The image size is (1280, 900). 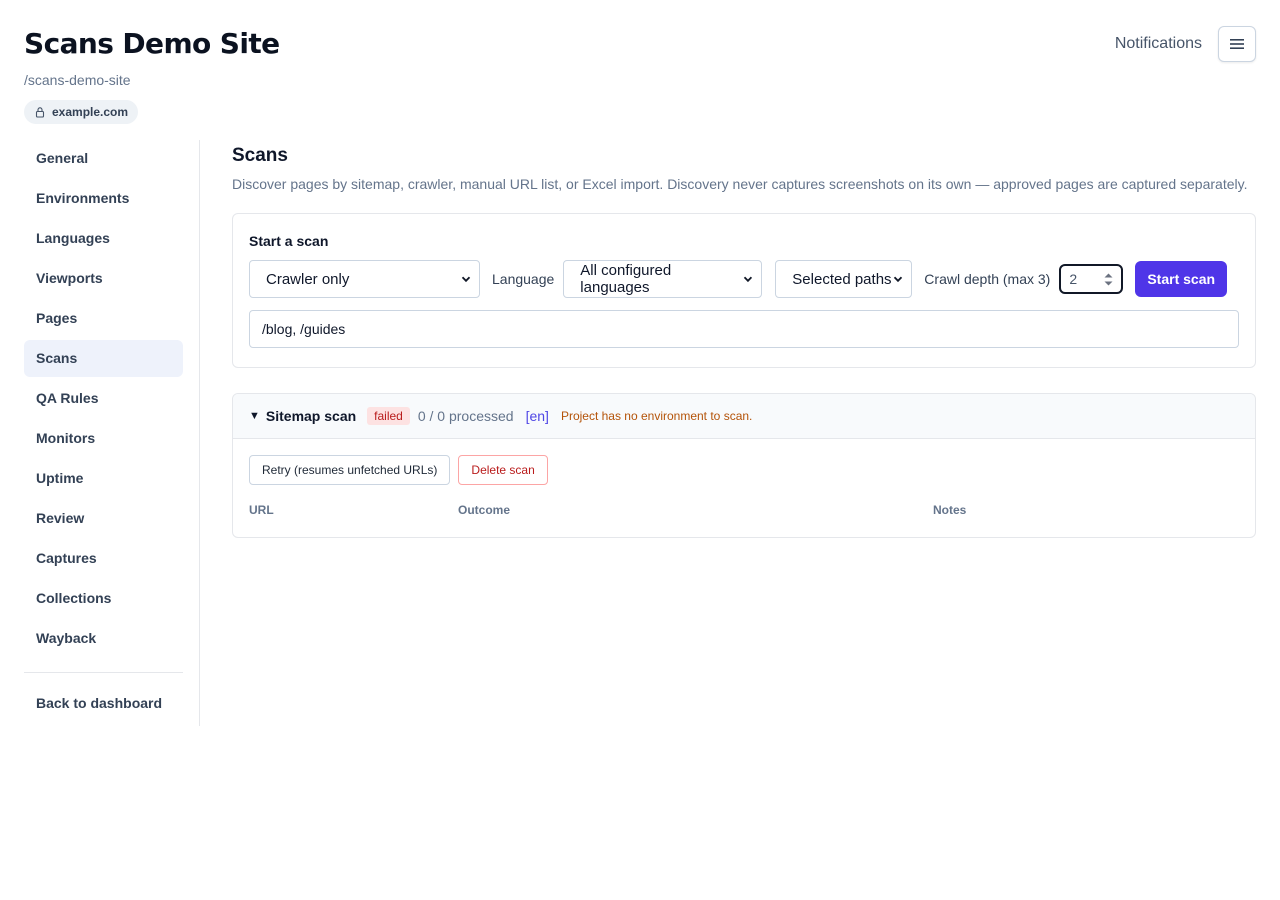 I want to click on scan-mode-select: Crawler only, so click(x=364, y=279).